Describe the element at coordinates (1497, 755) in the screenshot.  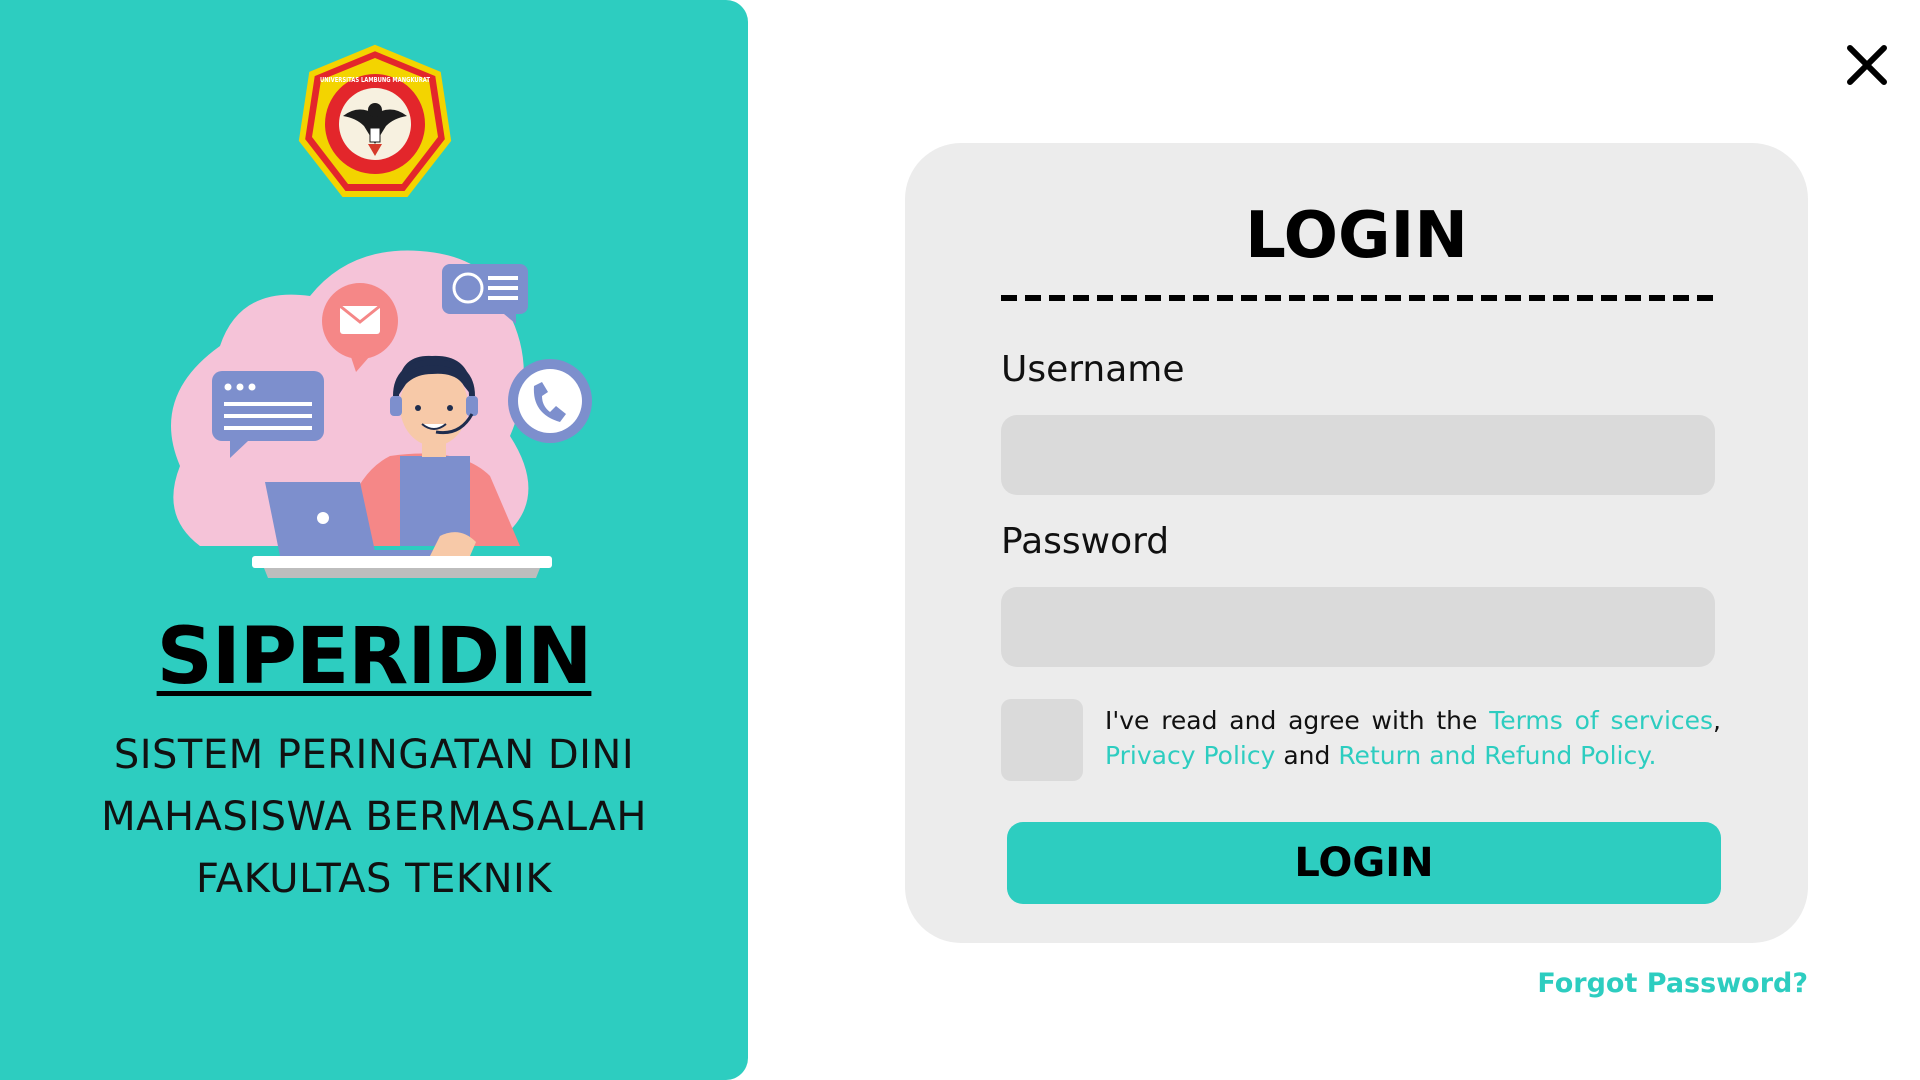
I see `refund-link: Return and Refund Policy.` at that location.